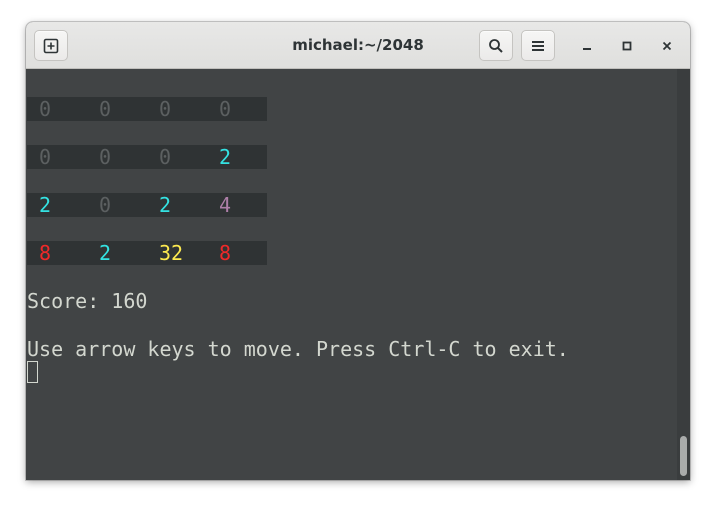 This screenshot has width=716, height=509. I want to click on minimize-icon, so click(587, 46).